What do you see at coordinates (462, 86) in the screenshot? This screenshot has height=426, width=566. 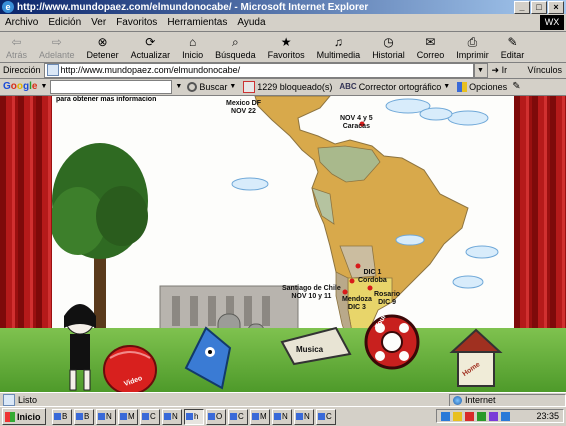 I see `options-icon` at bounding box center [462, 86].